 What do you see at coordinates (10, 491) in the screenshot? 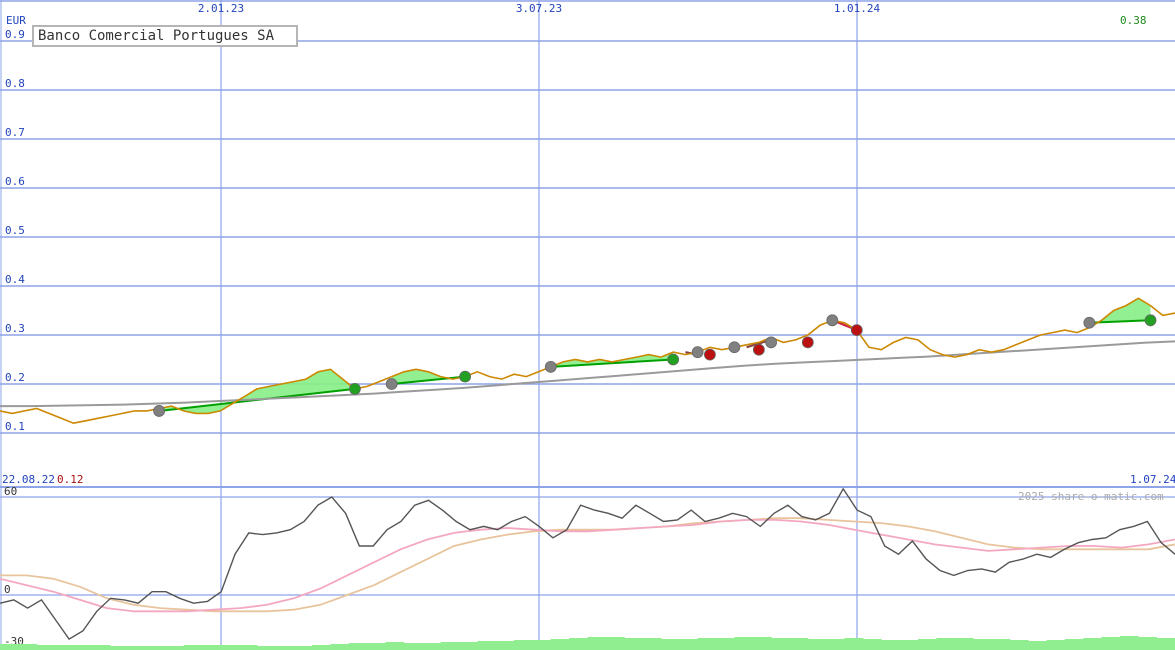
I see `osc-tick-label: 60` at bounding box center [10, 491].